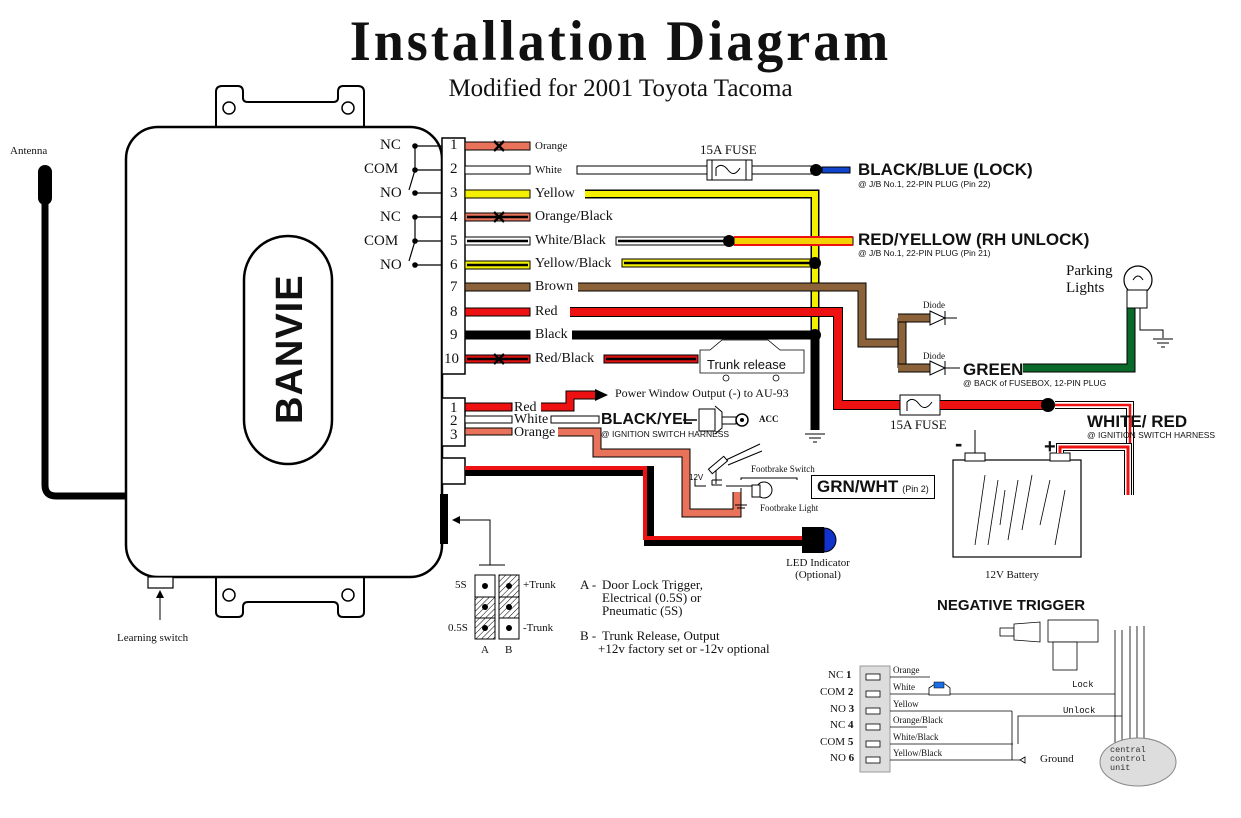 This screenshot has width=1241, height=818. I want to click on grn-wht-pin: (Pin 2), so click(915, 489).